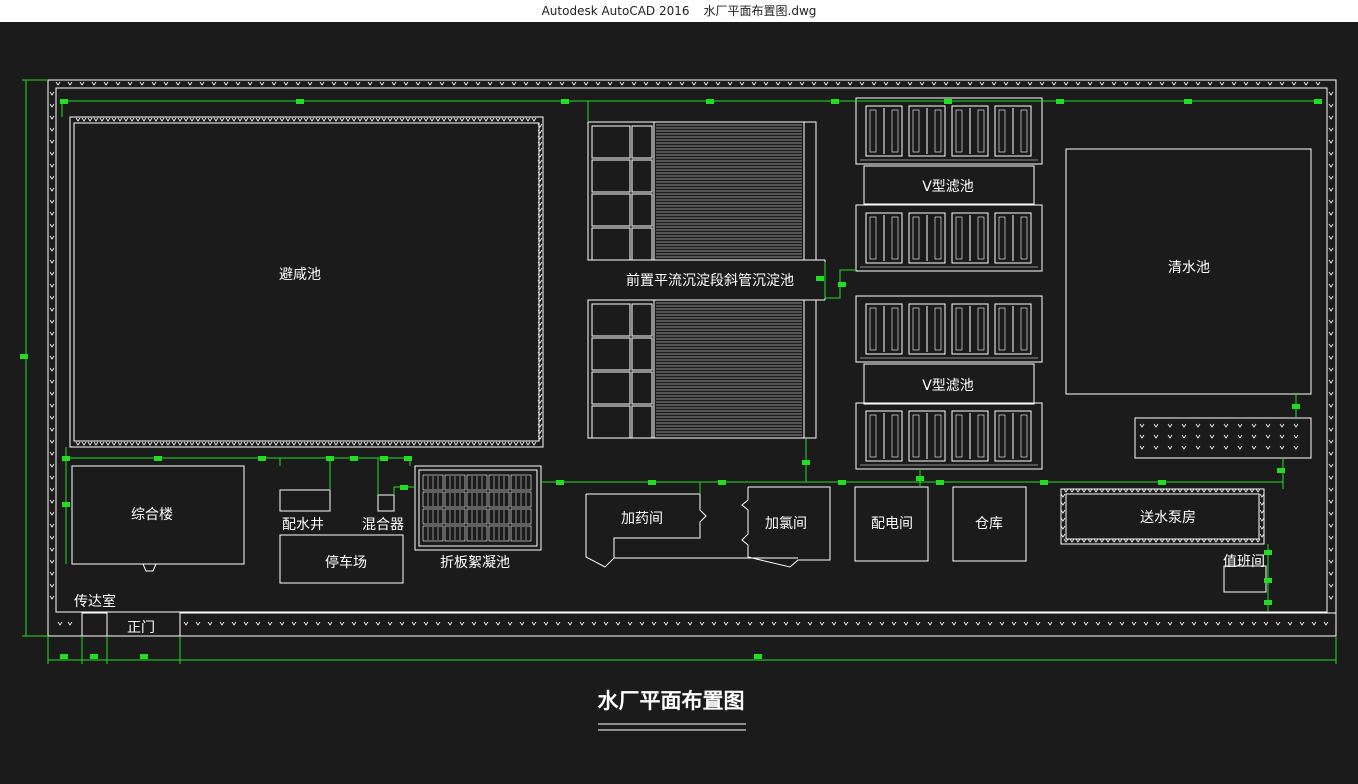 The height and width of the screenshot is (784, 1358). Describe the element at coordinates (303, 525) in the screenshot. I see `label-distribution-well: 配水井` at that location.